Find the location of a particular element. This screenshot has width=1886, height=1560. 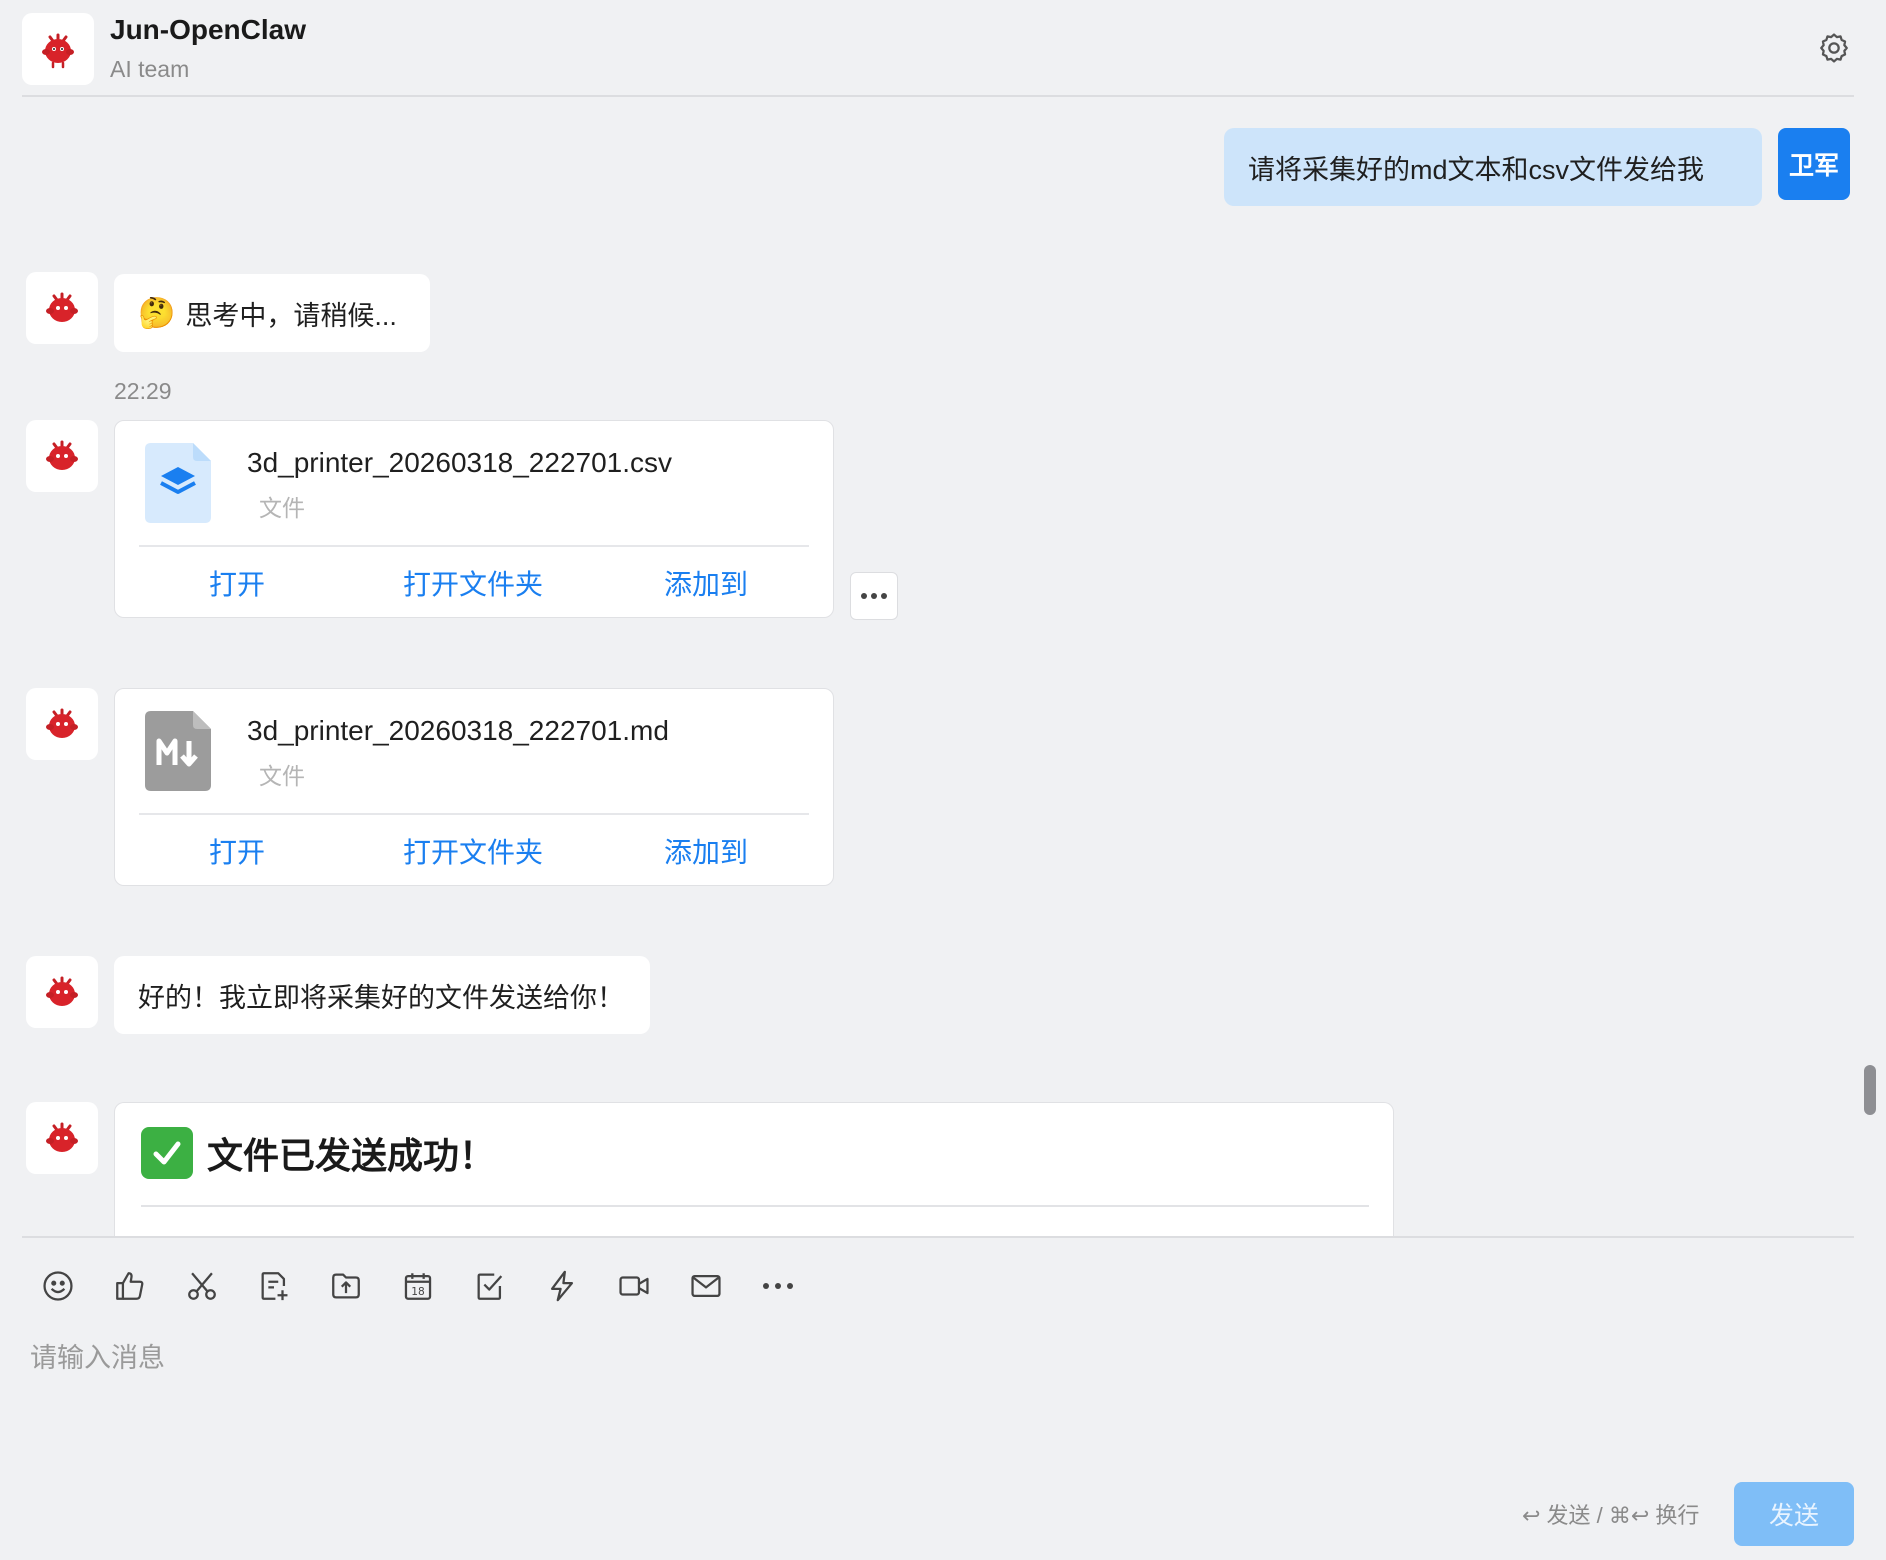

check-mark-icon is located at coordinates (167, 1153).